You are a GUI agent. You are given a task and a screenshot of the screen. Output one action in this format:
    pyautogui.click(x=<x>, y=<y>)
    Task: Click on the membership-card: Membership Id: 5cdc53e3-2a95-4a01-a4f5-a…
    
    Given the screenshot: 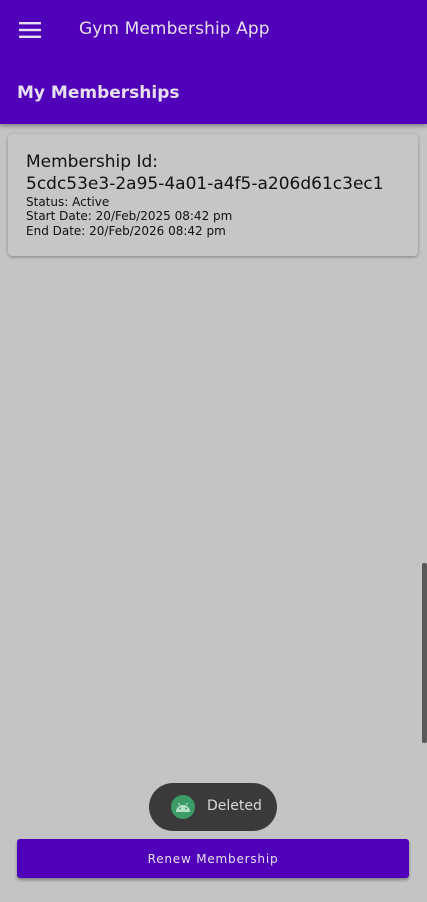 What is the action you would take?
    pyautogui.click(x=213, y=195)
    